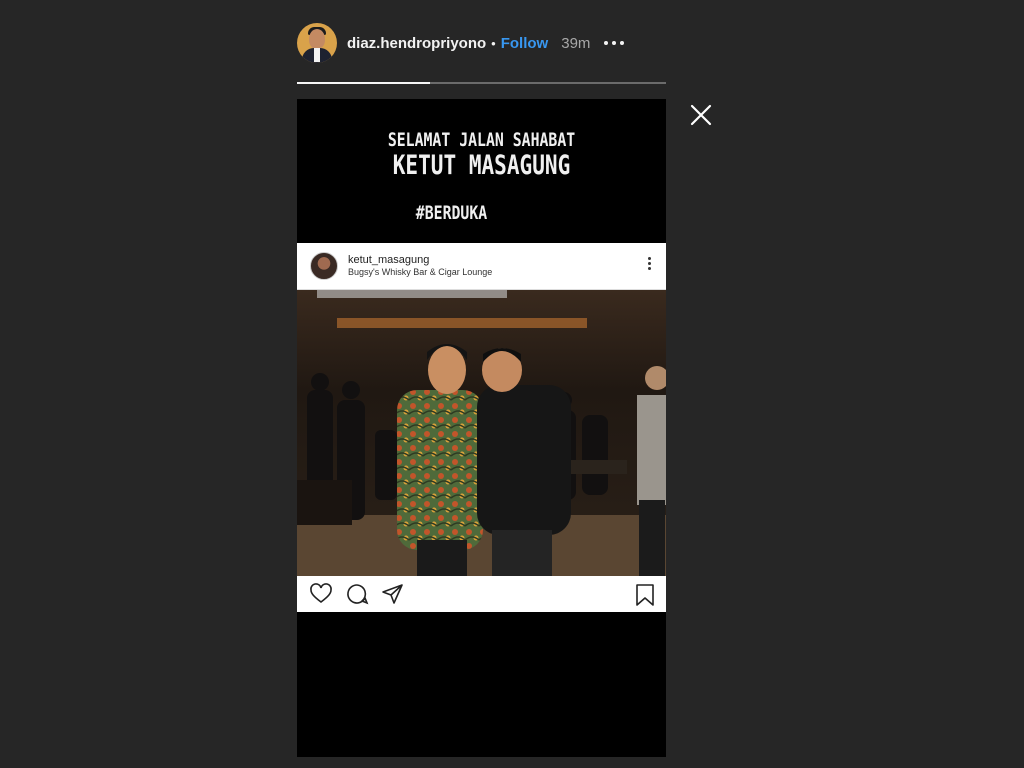  What do you see at coordinates (701, 115) in the screenshot?
I see `close-icon` at bounding box center [701, 115].